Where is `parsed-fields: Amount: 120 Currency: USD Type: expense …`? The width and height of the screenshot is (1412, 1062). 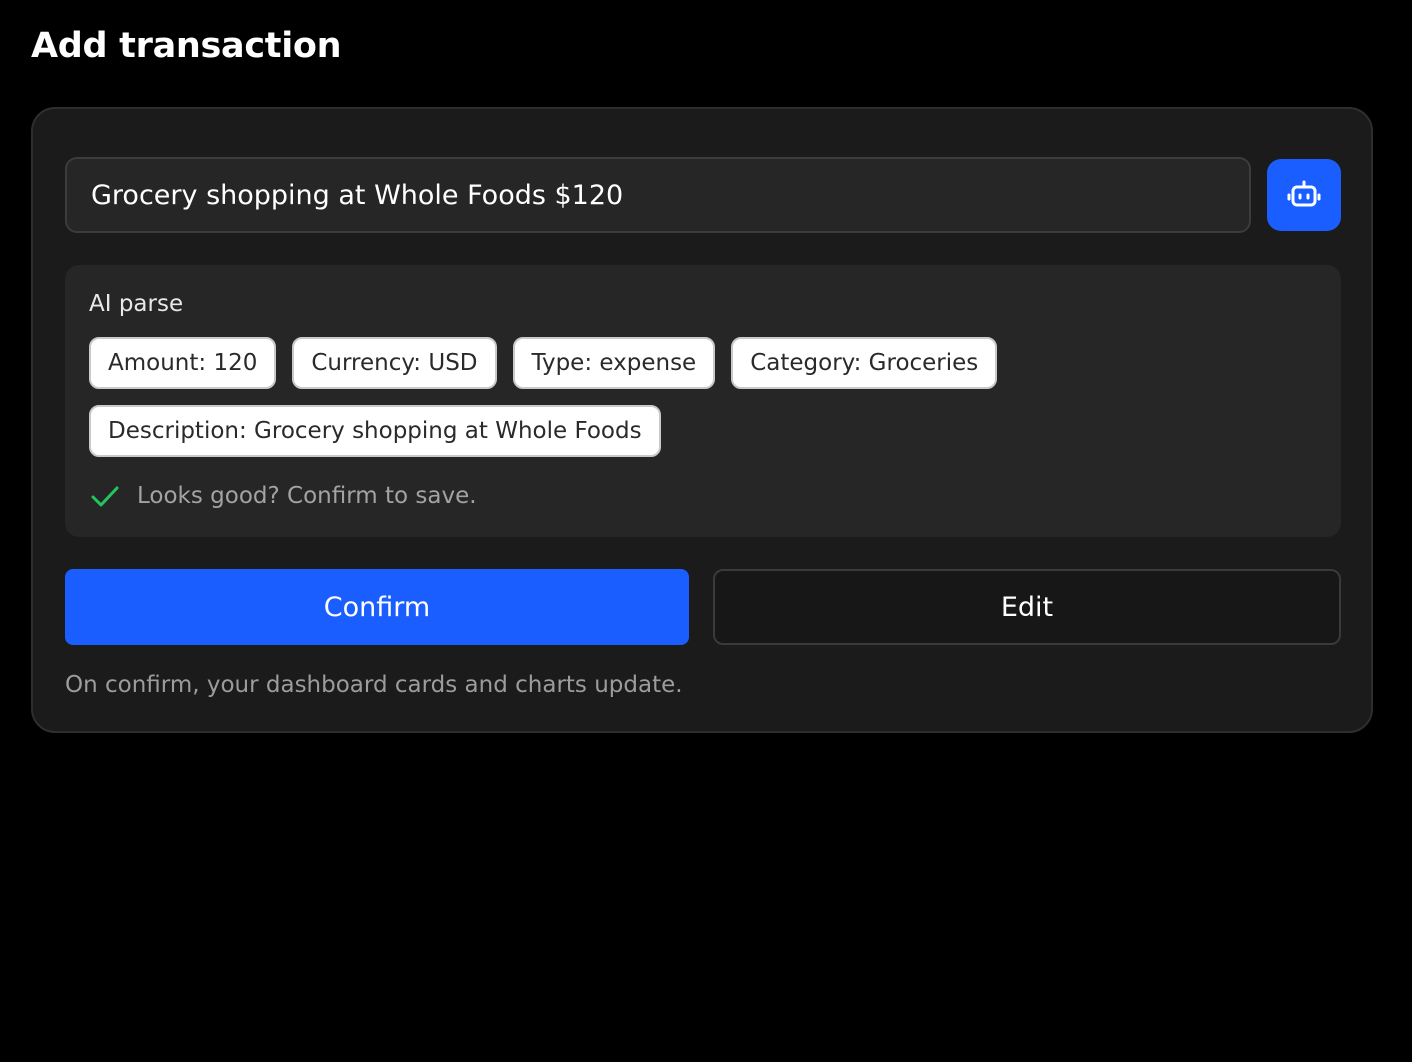 parsed-fields: Amount: 120 Currency: USD Type: expense … is located at coordinates (699, 397).